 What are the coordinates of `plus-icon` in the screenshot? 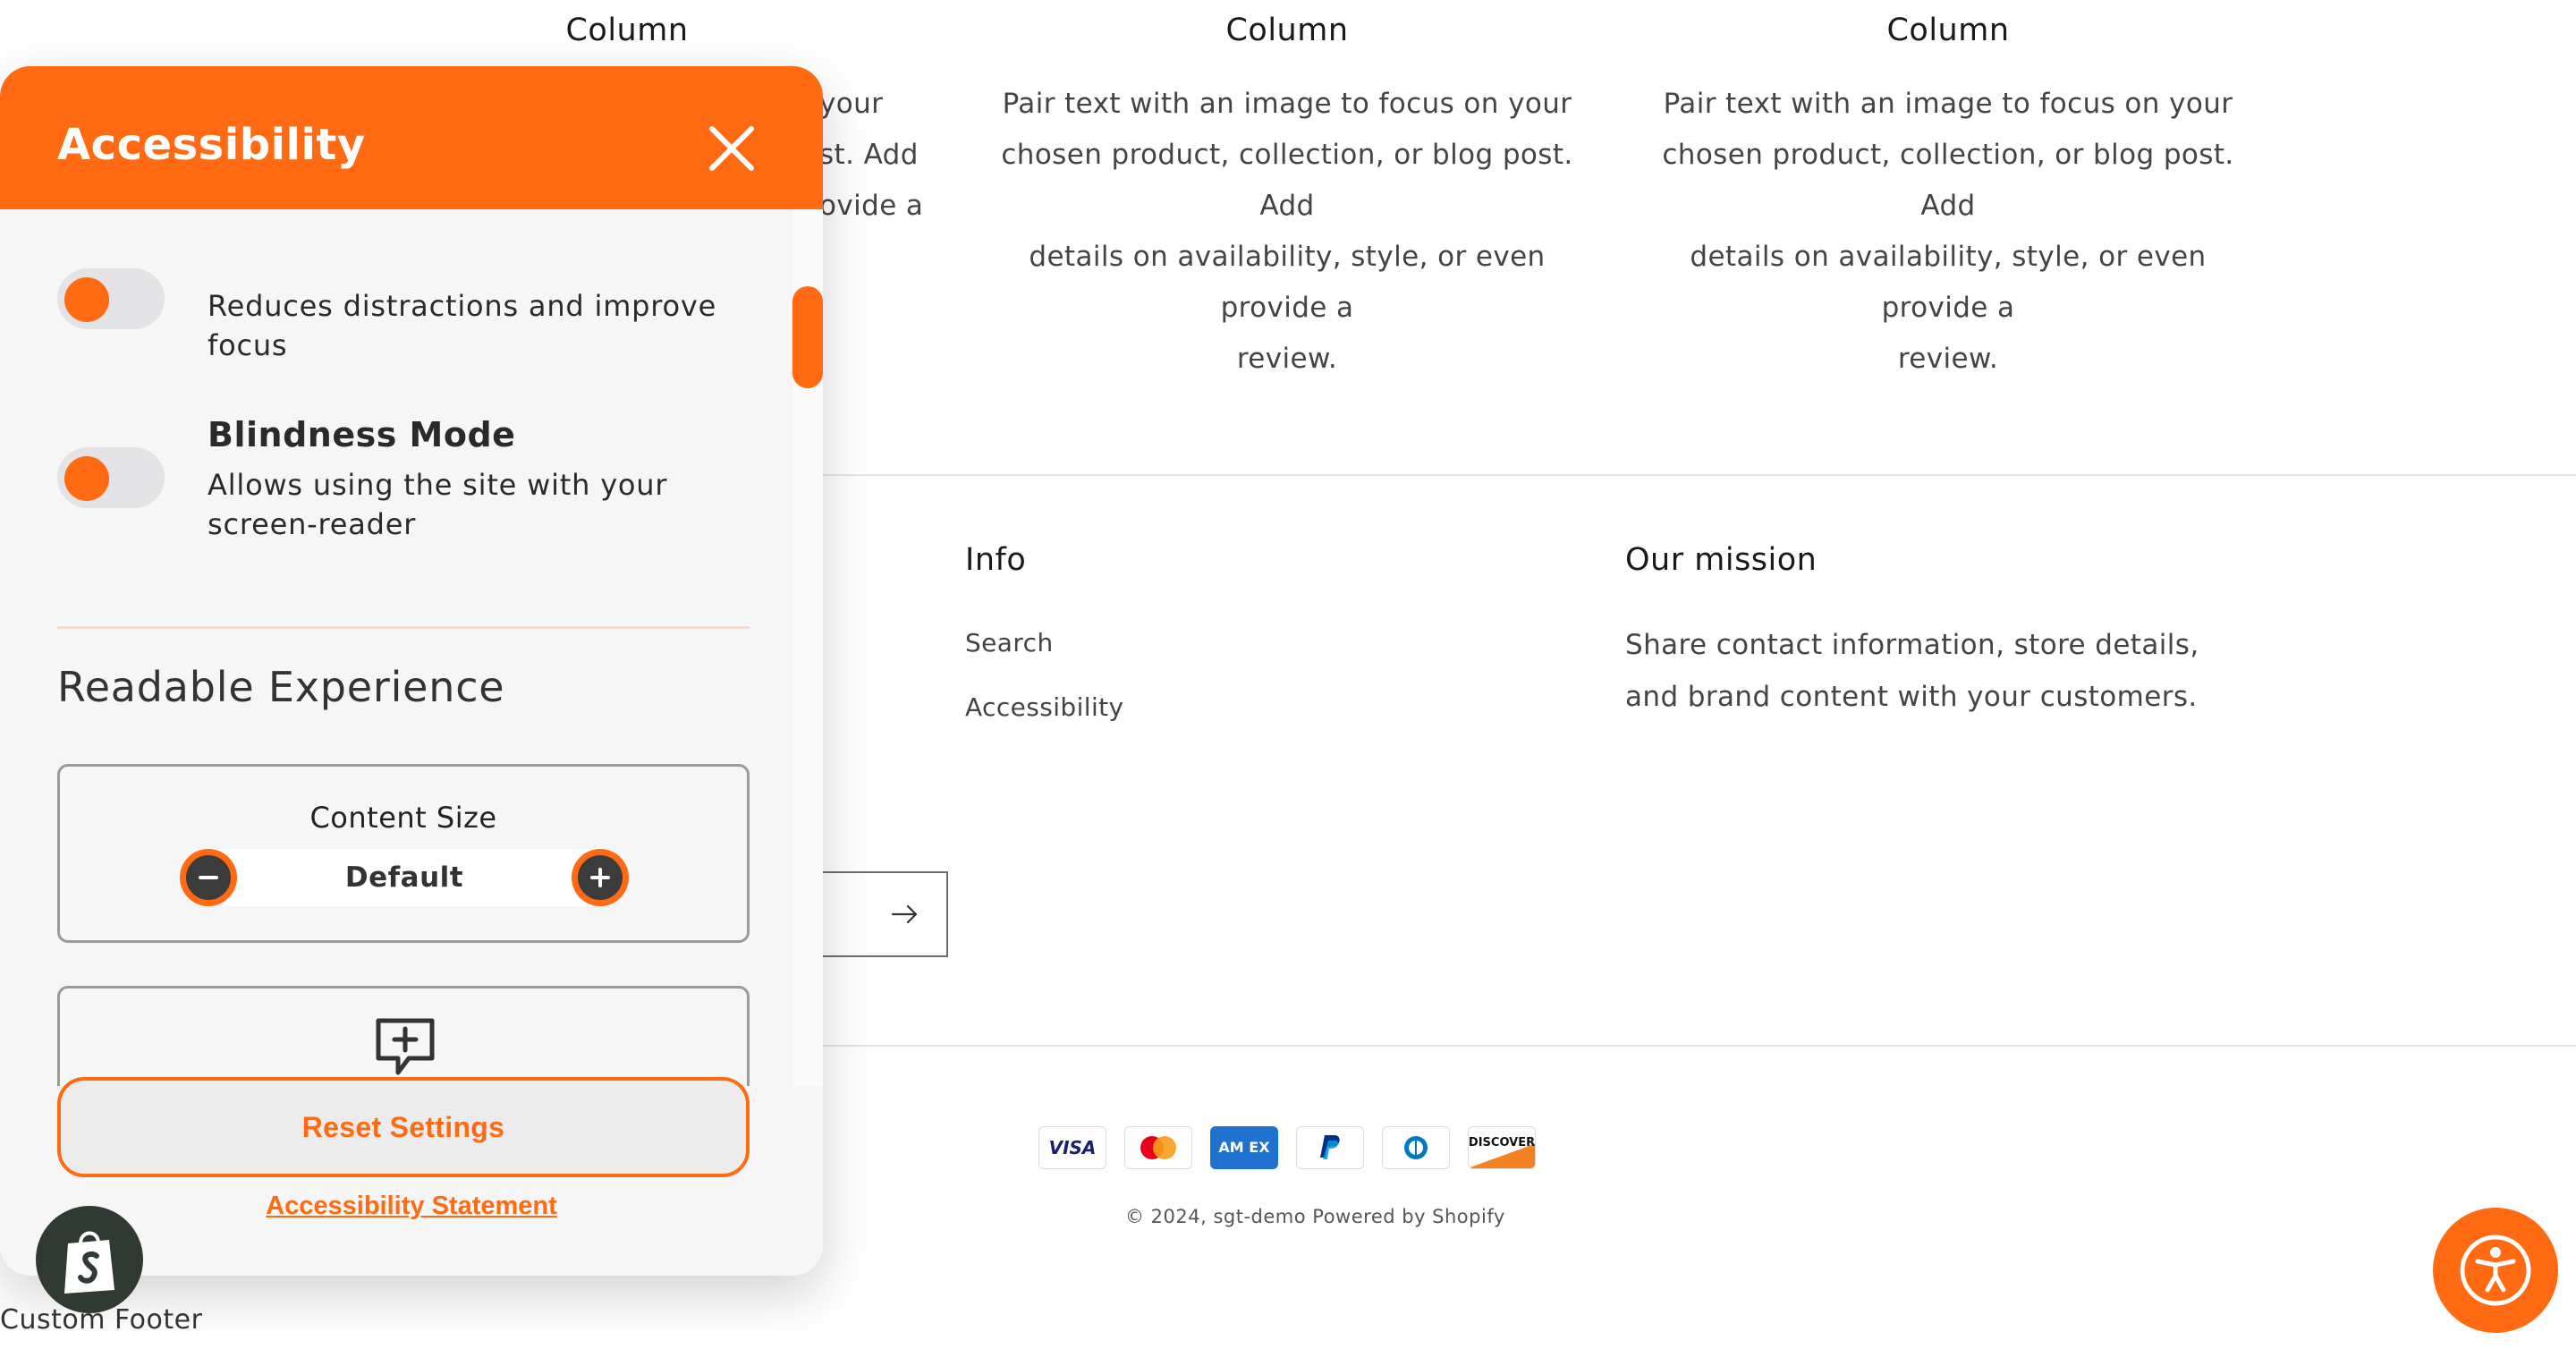 It's located at (600, 877).